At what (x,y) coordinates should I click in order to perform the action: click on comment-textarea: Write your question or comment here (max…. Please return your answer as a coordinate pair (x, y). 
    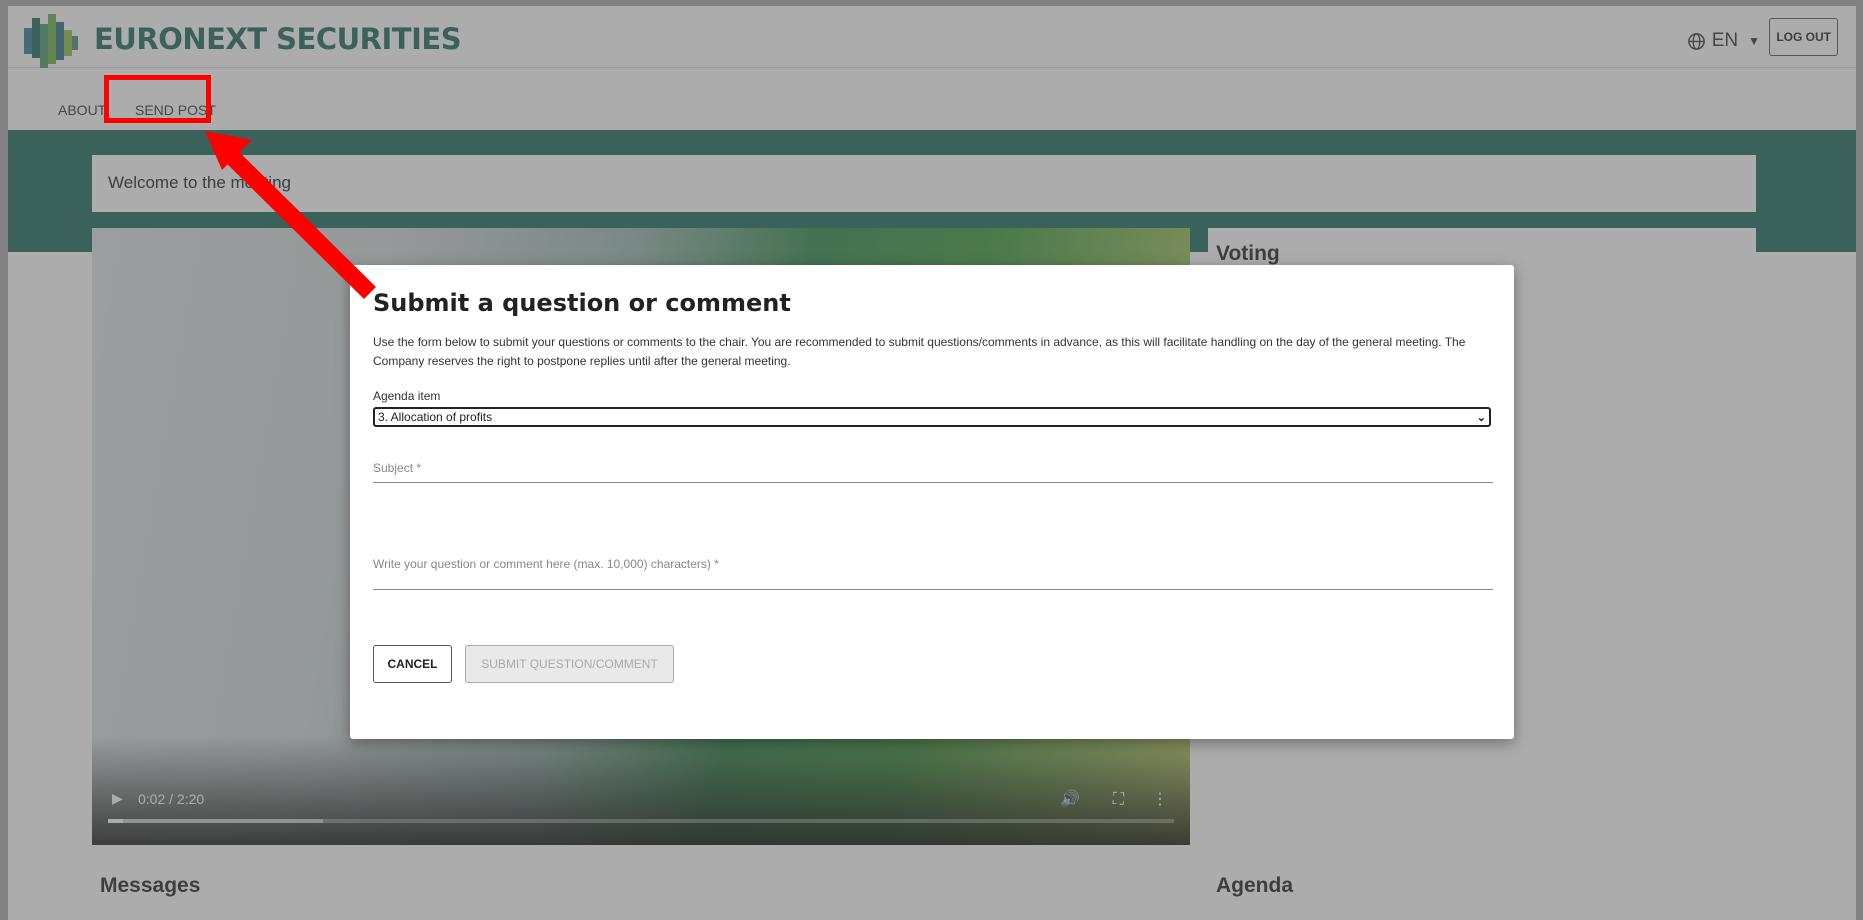
    Looking at the image, I should click on (933, 573).